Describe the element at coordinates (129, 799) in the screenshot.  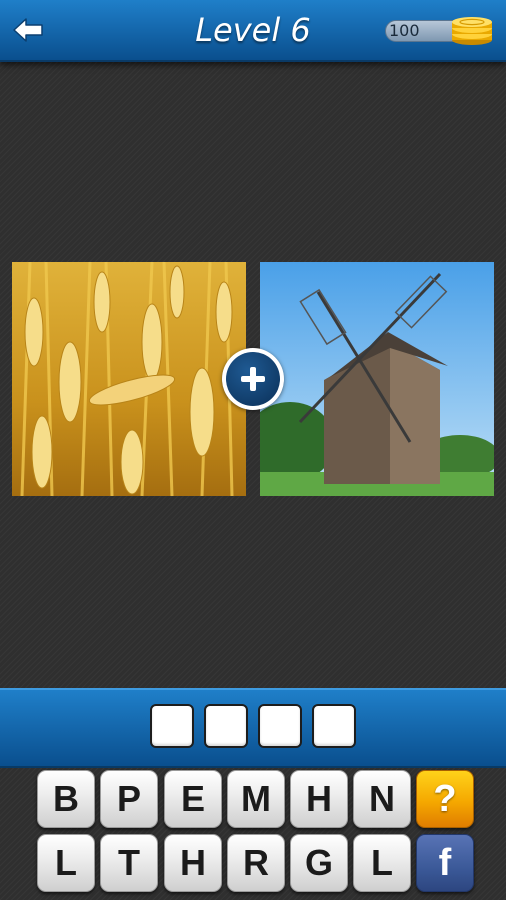
I see `letter-key: P` at that location.